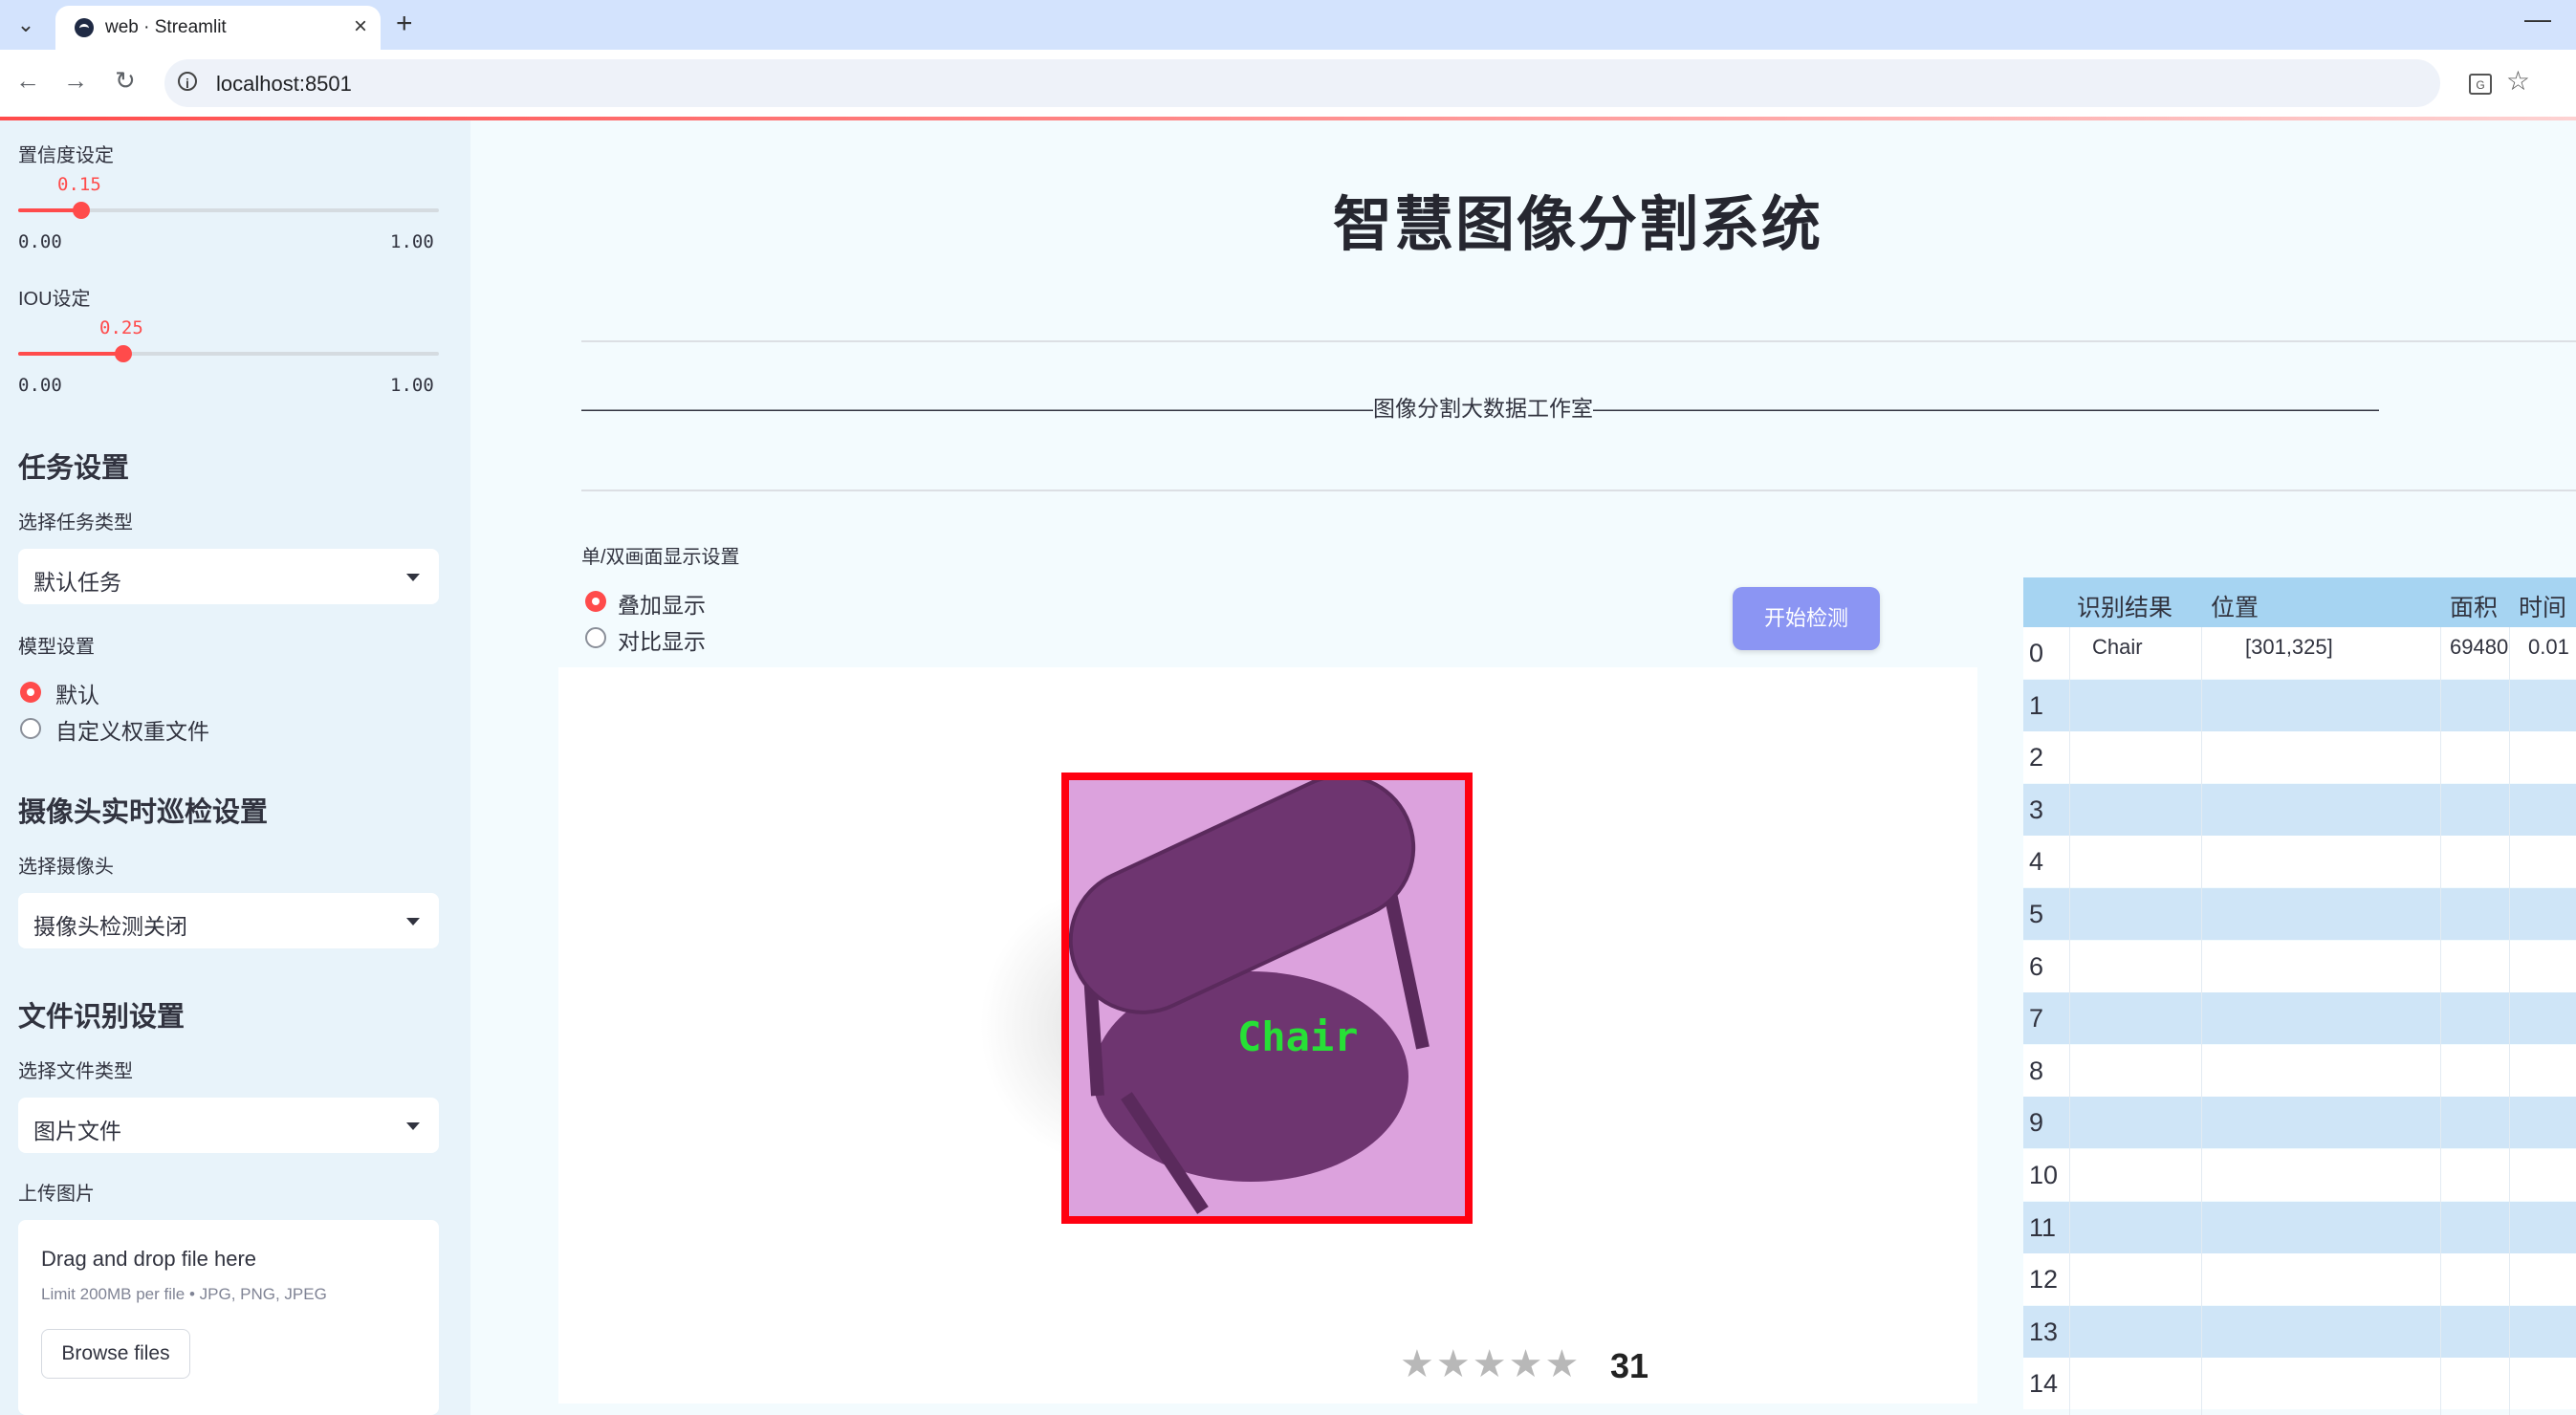 This screenshot has width=2576, height=1415. Describe the element at coordinates (2474, 606) in the screenshot. I see `column-header-area: 面积` at that location.